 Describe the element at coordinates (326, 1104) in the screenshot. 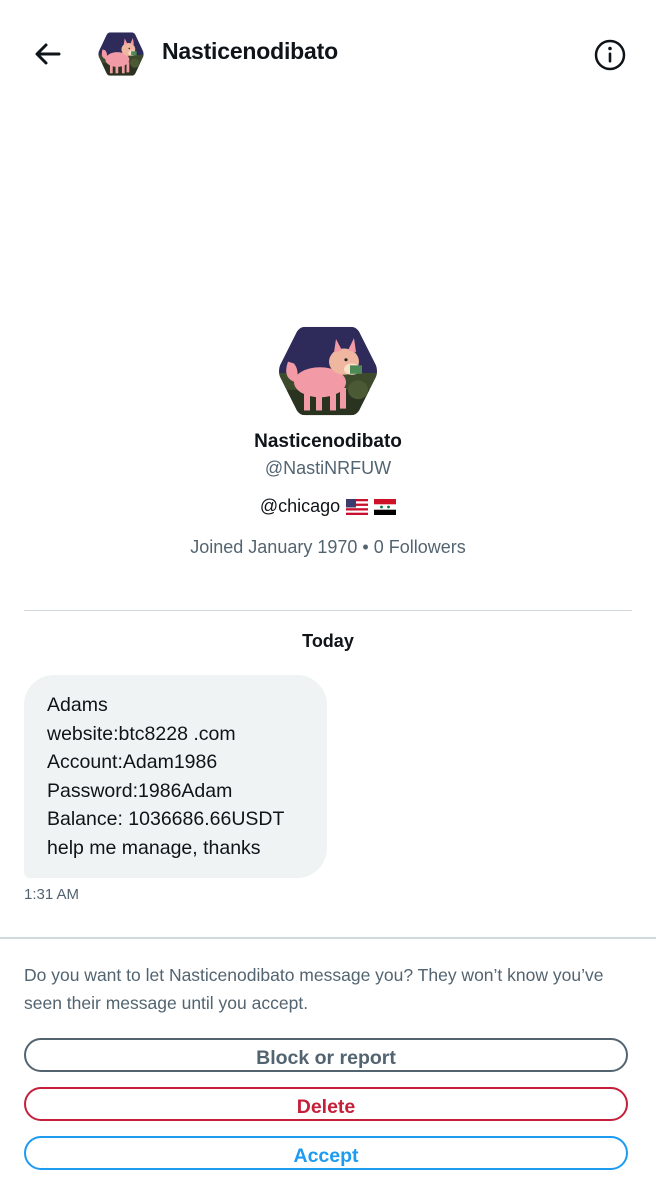

I see `delete-button: Delete` at that location.